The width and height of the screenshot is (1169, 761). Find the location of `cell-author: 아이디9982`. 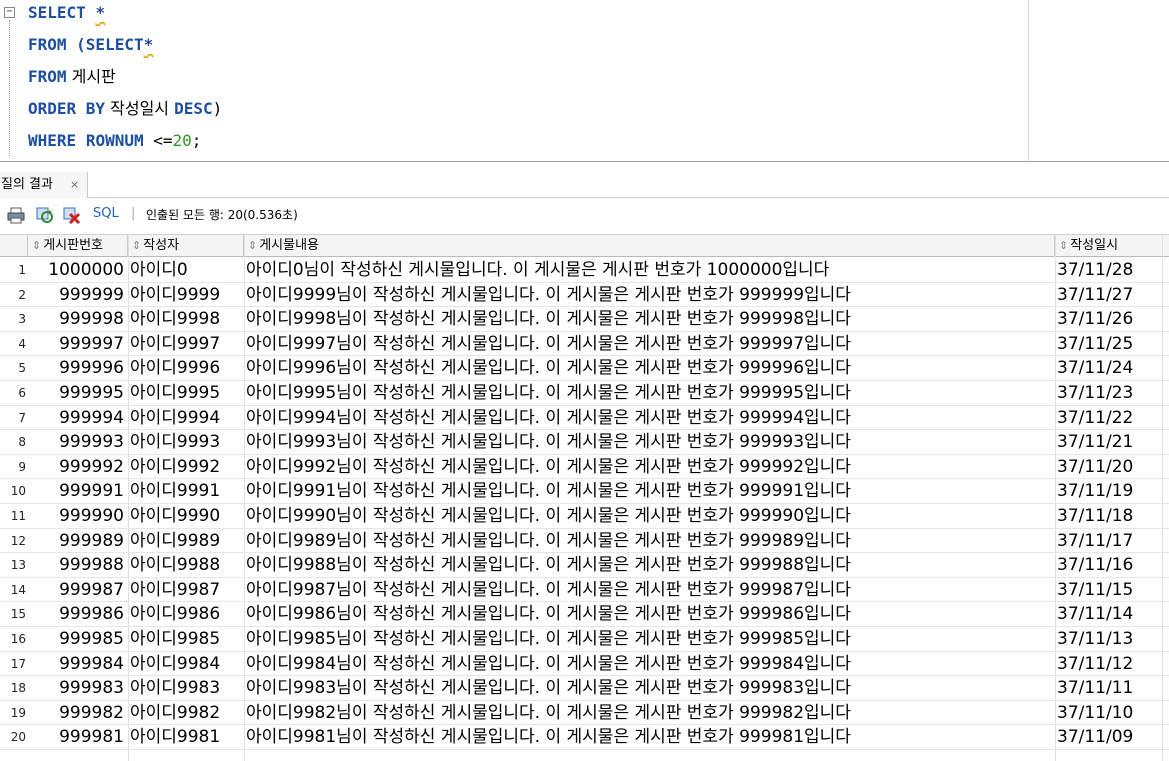

cell-author: 아이디9982 is located at coordinates (185, 713).